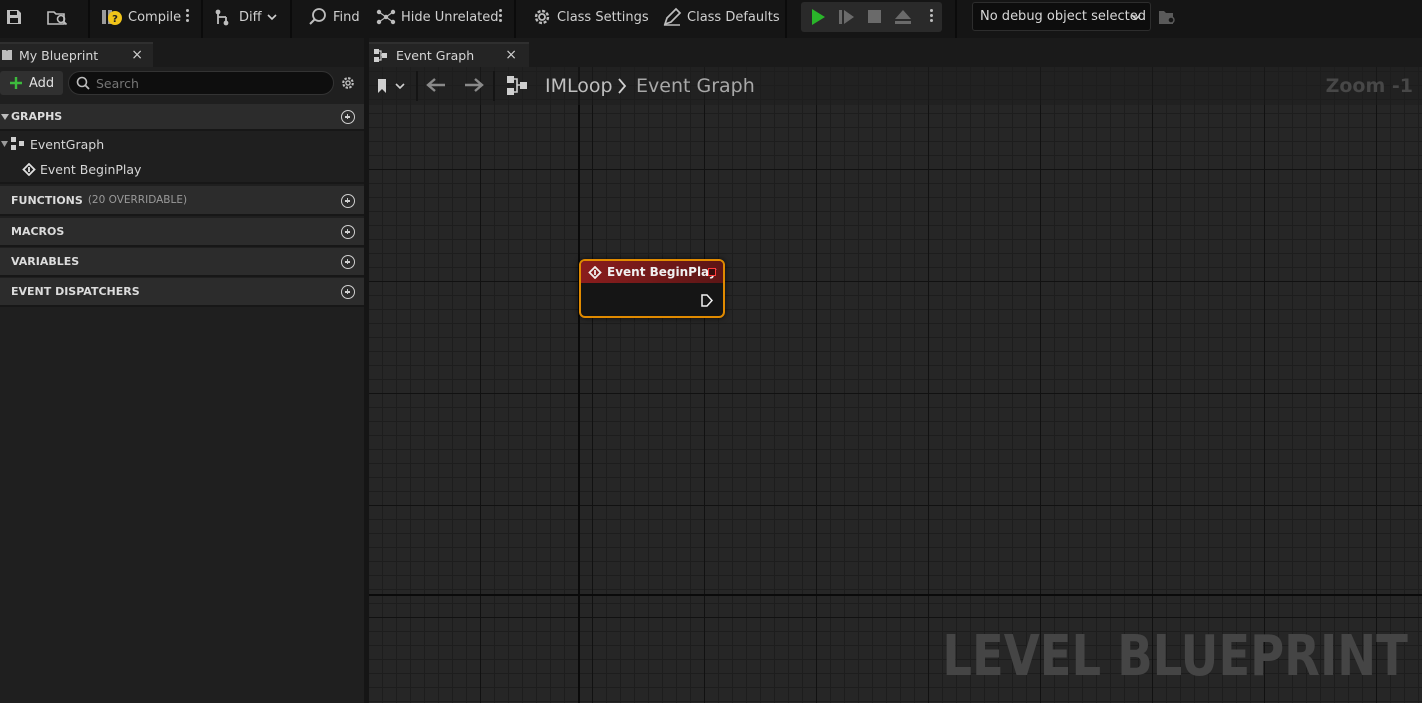 The image size is (1422, 703). I want to click on compile-status-icon: ?, so click(112, 17).